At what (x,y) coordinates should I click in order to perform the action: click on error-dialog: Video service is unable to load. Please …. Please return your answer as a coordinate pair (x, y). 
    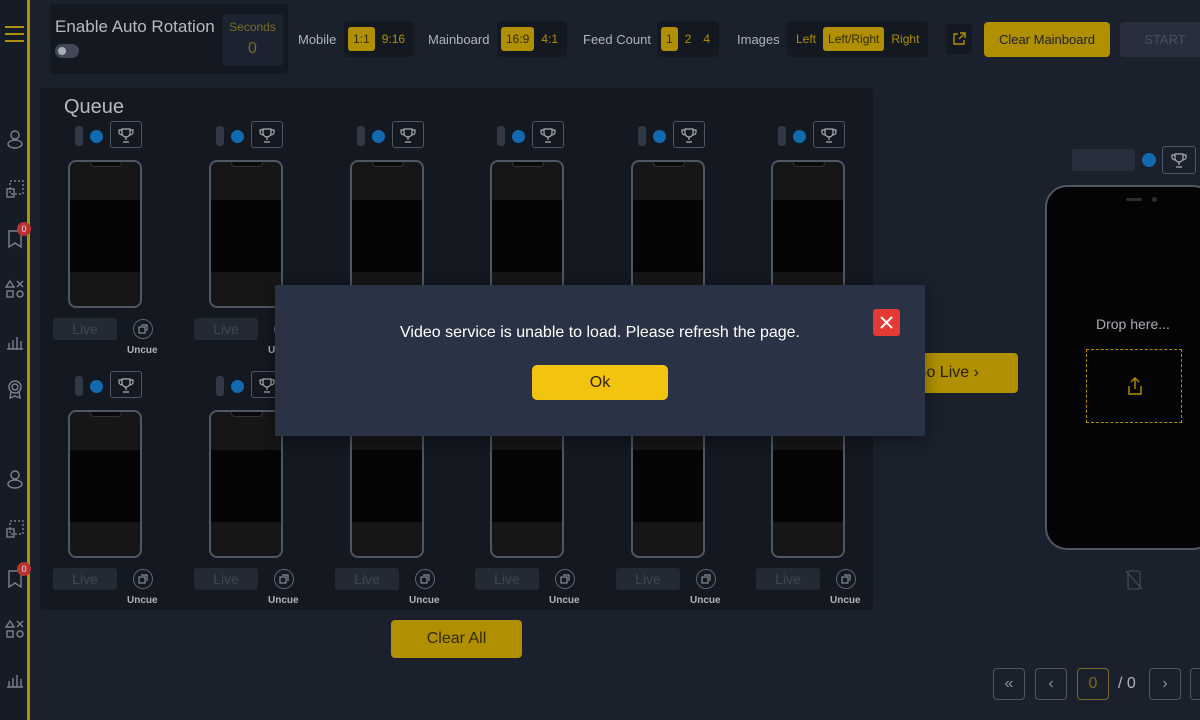
    Looking at the image, I should click on (600, 360).